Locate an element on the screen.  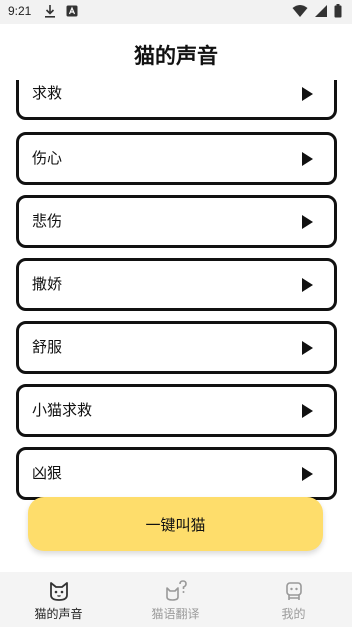
tab-cat-sounds: 猫的声音 is located at coordinates (58, 599).